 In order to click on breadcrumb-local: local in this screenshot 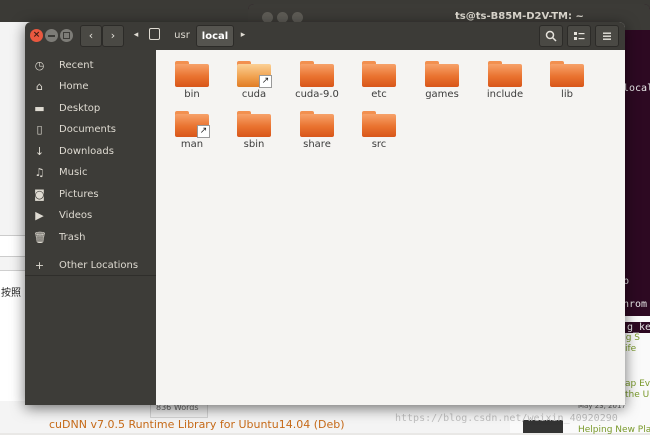, I will do `click(215, 36)`.